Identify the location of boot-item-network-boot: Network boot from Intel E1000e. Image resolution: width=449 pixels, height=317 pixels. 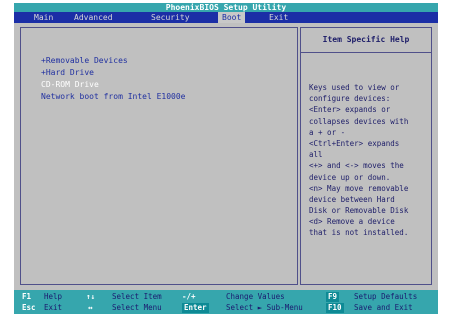
(113, 97).